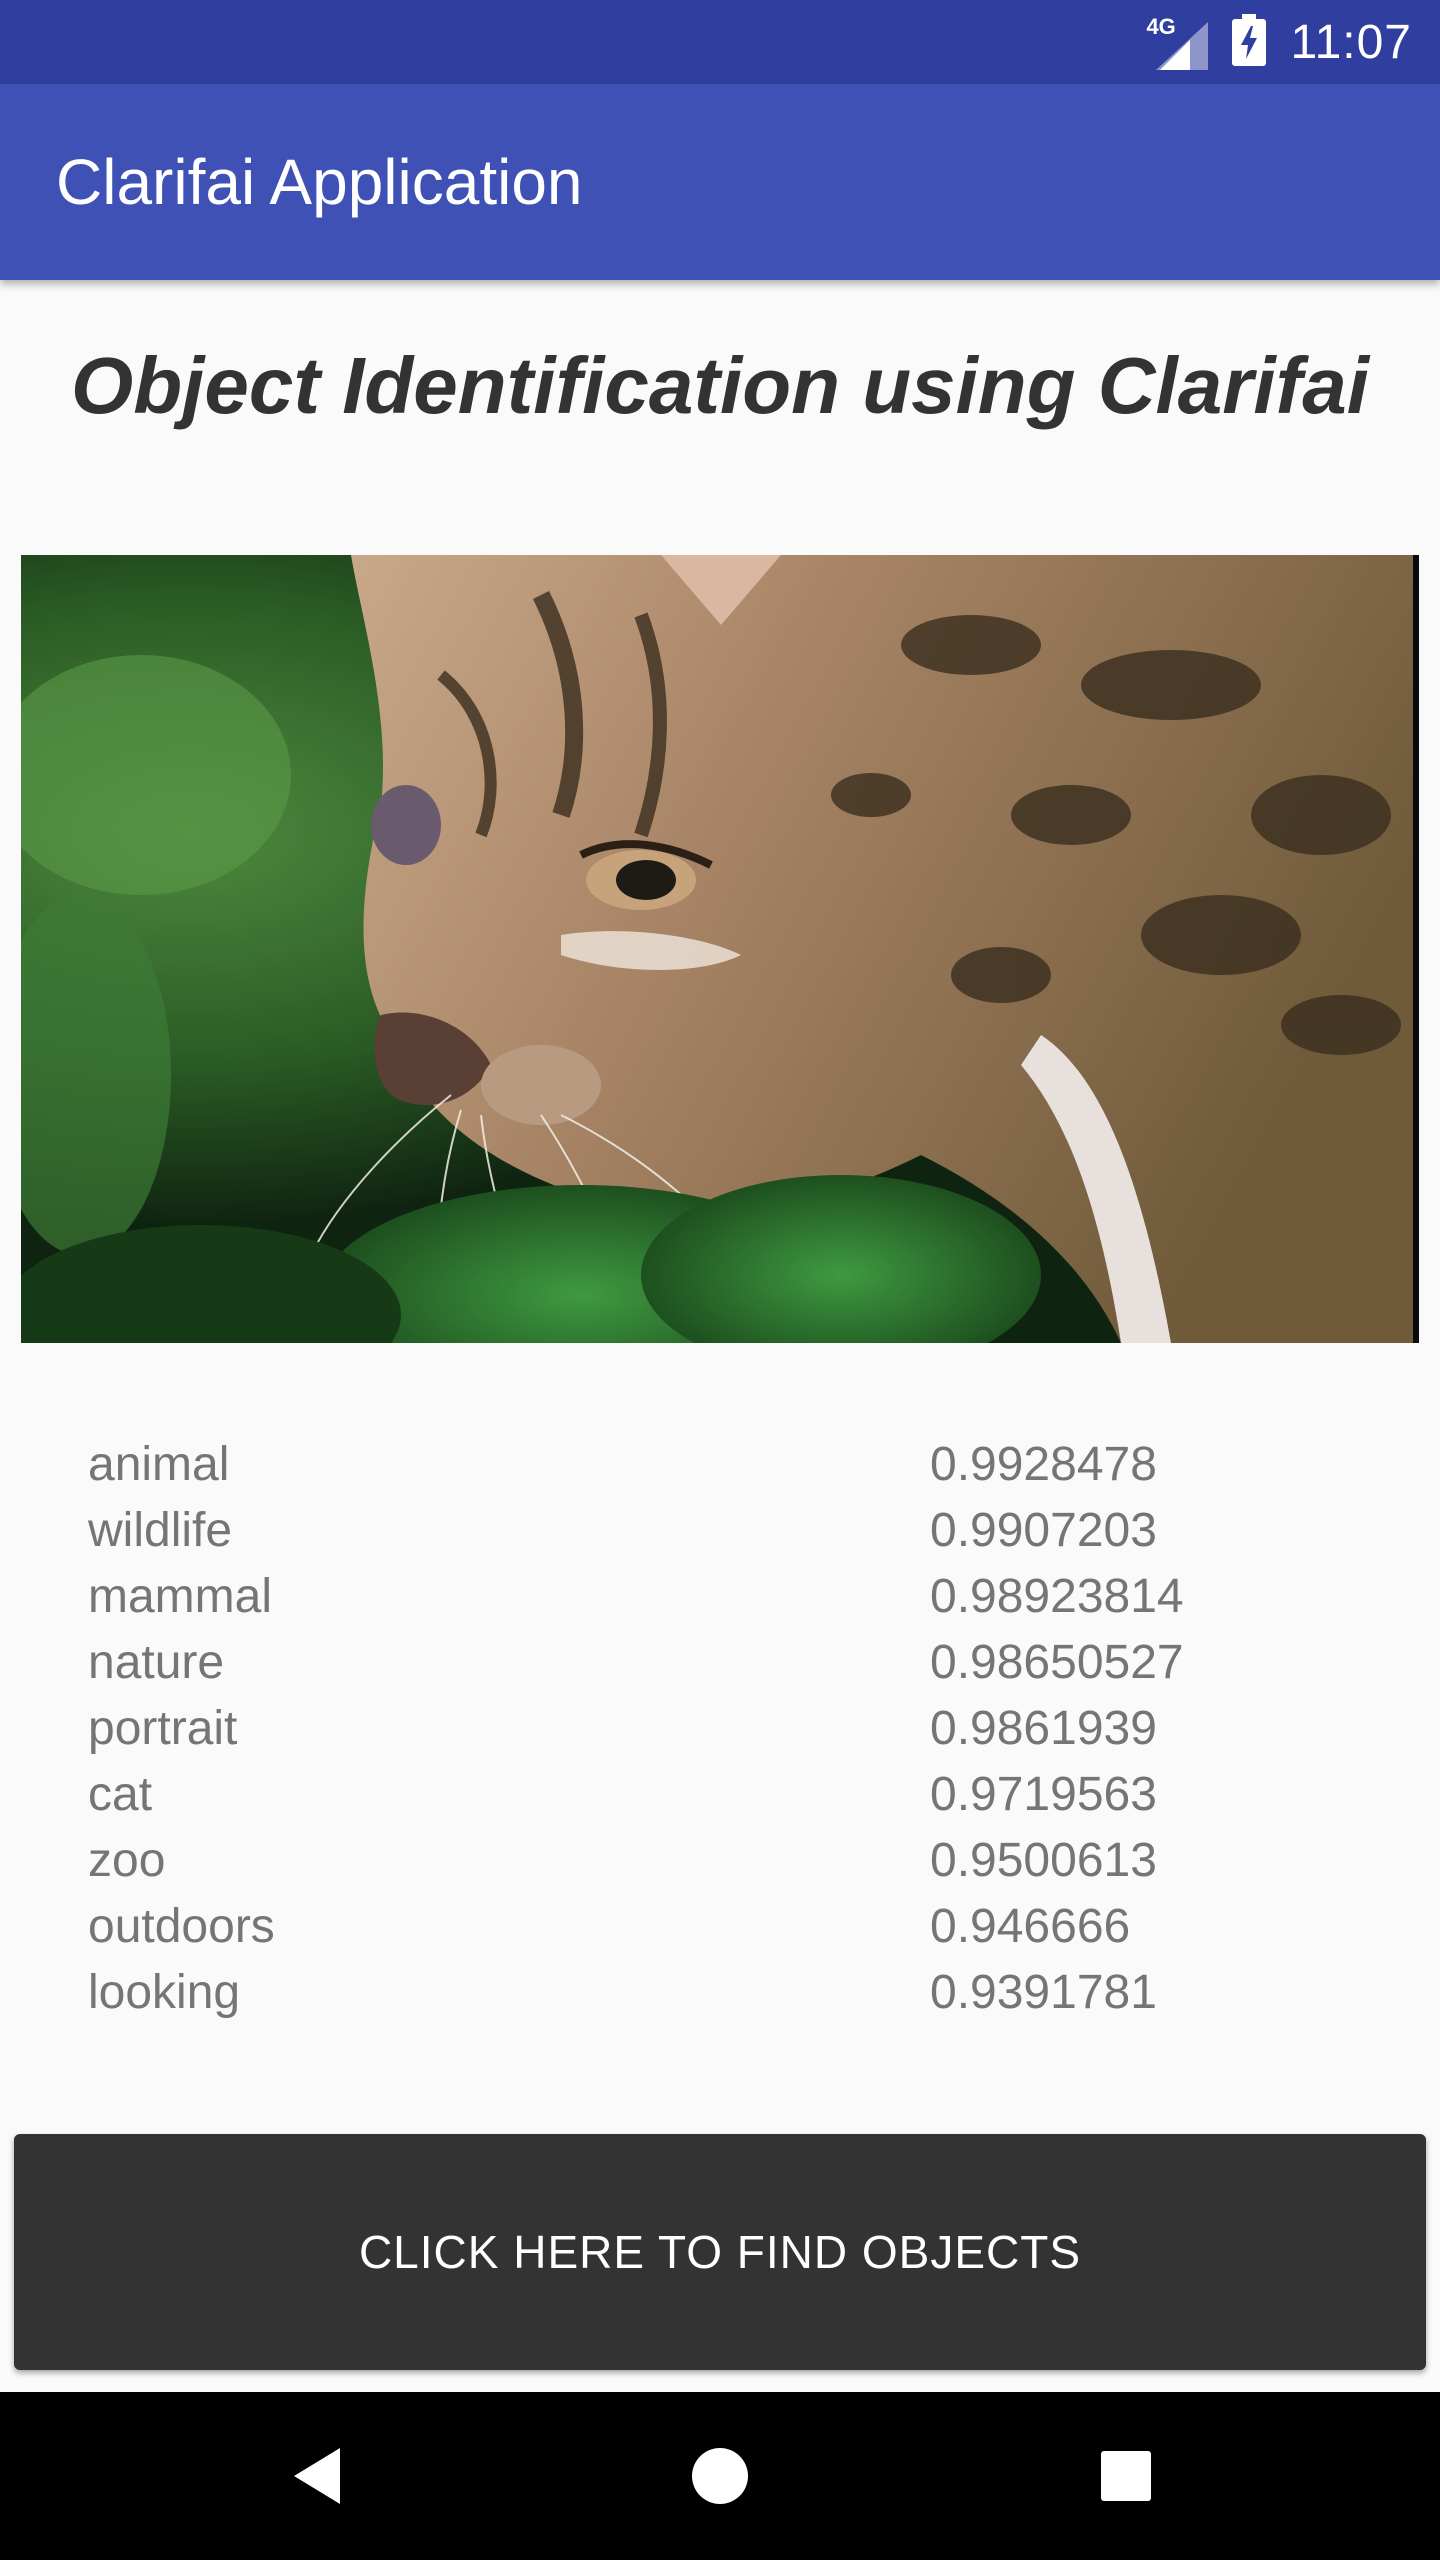  I want to click on result-label: mammal, so click(180, 1596).